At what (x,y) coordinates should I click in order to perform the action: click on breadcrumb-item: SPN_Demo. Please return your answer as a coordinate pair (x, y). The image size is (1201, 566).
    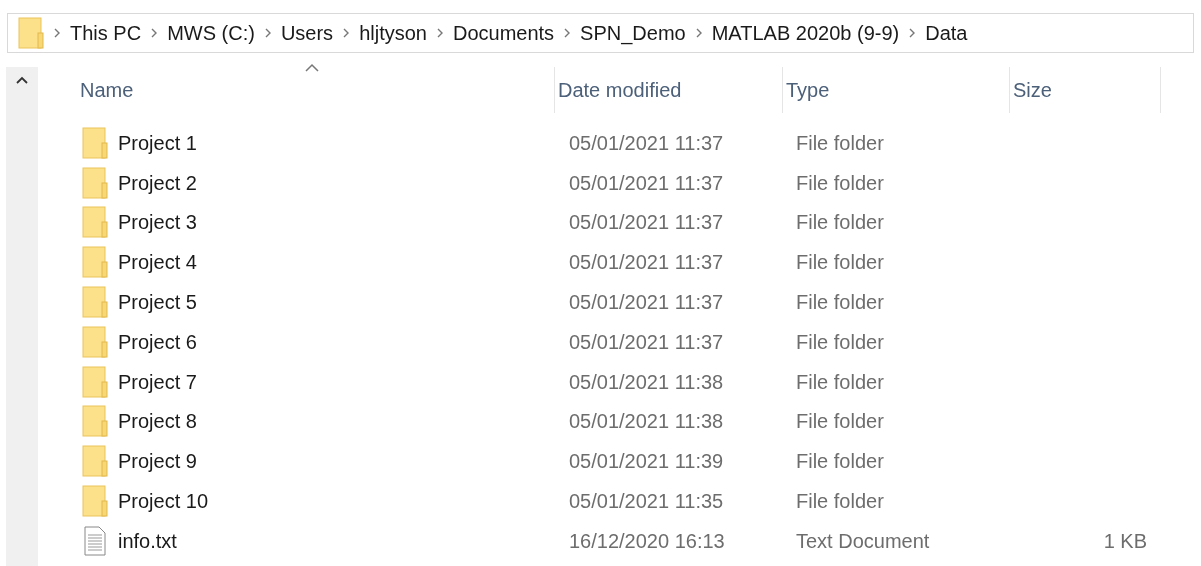
    Looking at the image, I should click on (633, 33).